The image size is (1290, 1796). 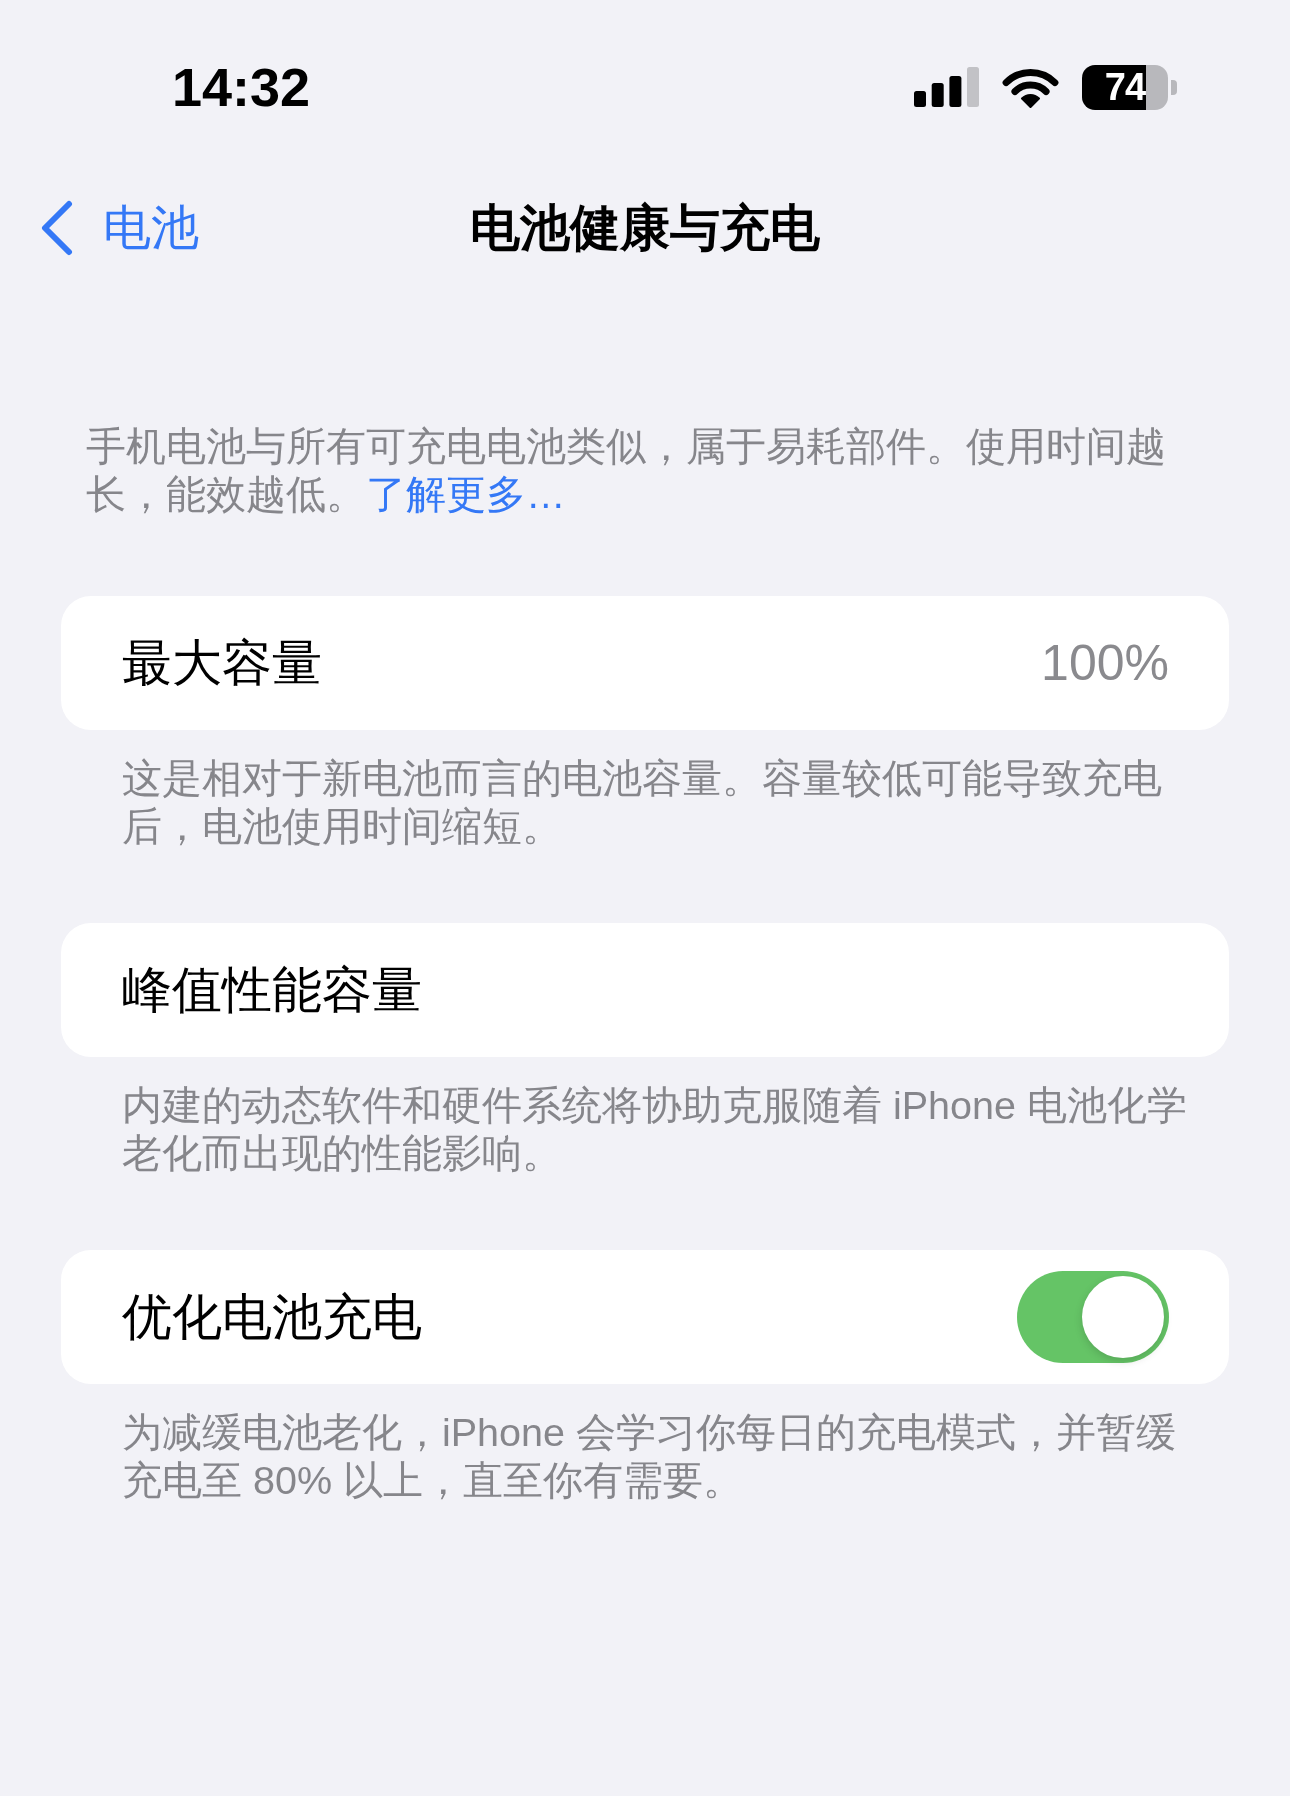 I want to click on page-title: 电池健康与充电, so click(x=645, y=228).